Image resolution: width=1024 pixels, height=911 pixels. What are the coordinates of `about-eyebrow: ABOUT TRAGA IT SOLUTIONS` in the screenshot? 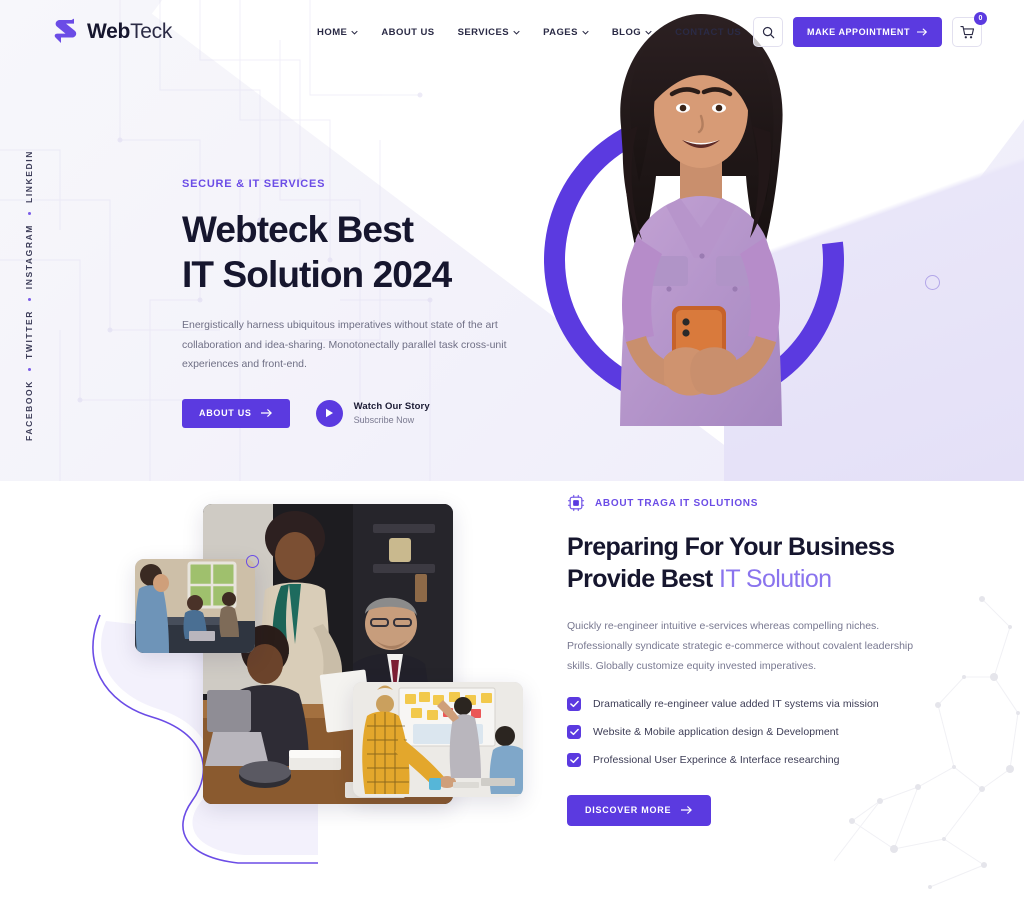 It's located at (767, 503).